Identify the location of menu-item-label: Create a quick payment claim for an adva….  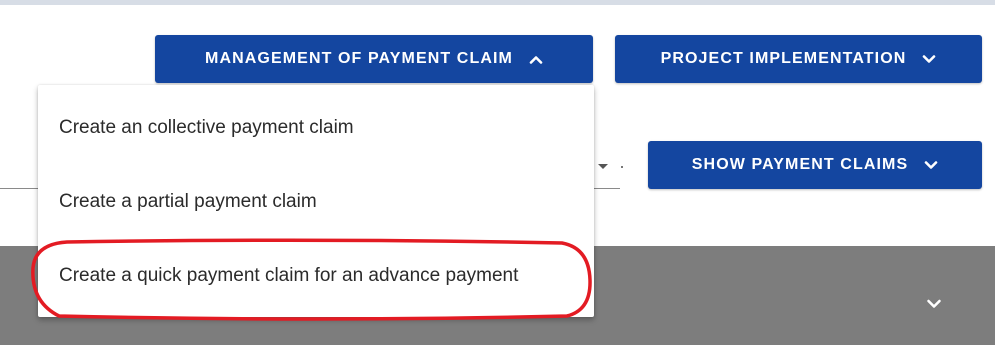
(289, 275).